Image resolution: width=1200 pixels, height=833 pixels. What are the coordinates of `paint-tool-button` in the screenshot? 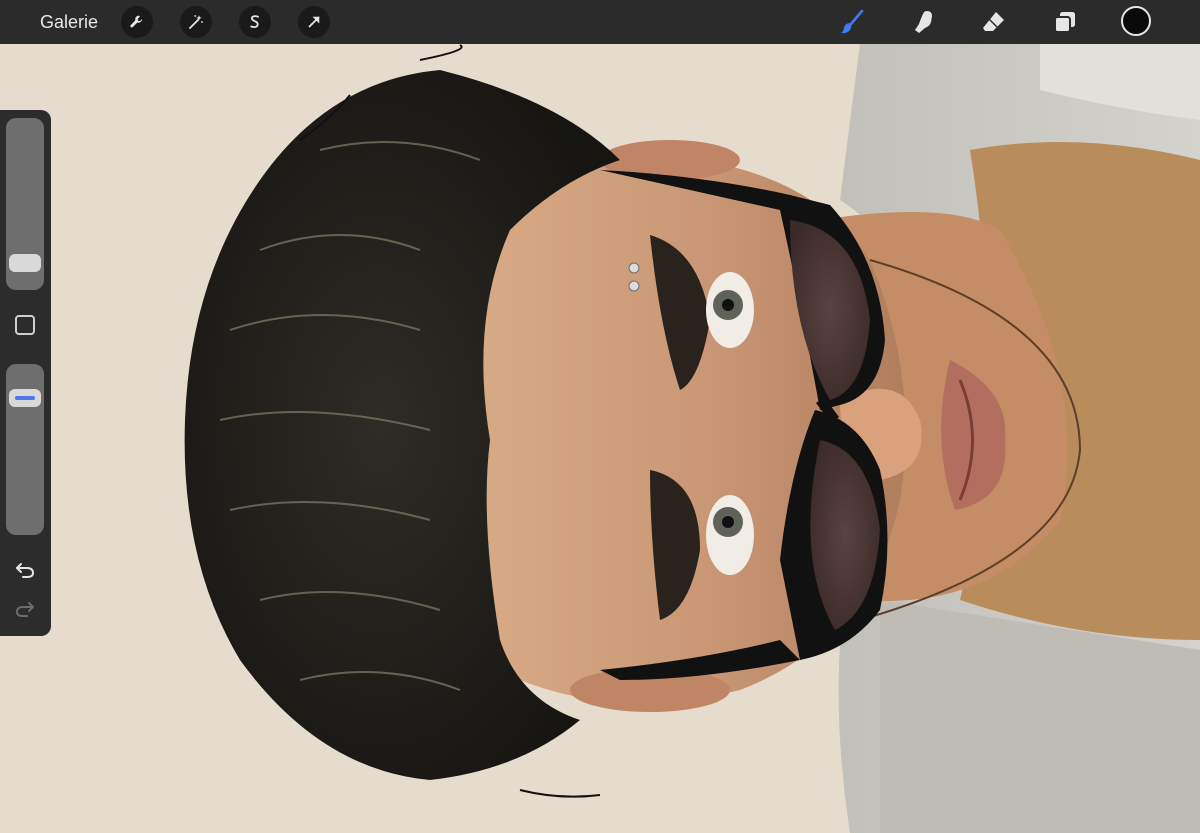 It's located at (852, 22).